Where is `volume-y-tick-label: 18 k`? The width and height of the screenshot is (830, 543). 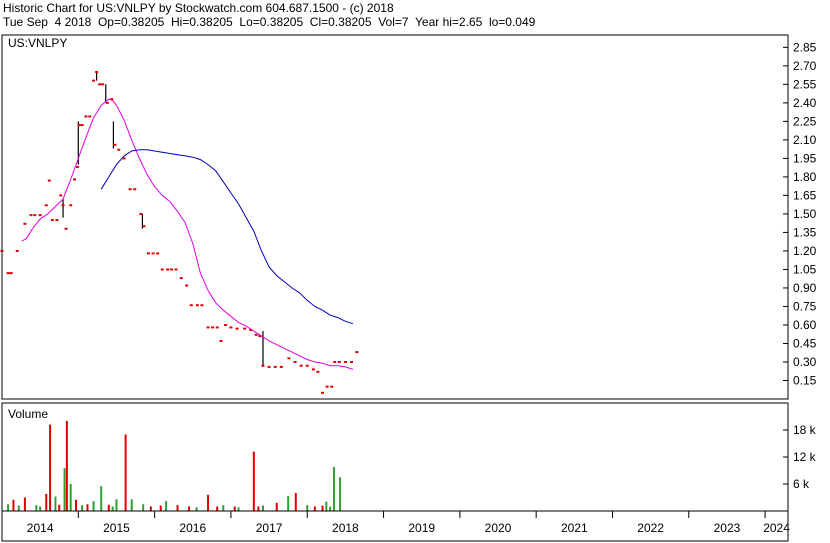 volume-y-tick-label: 18 k is located at coordinates (805, 430).